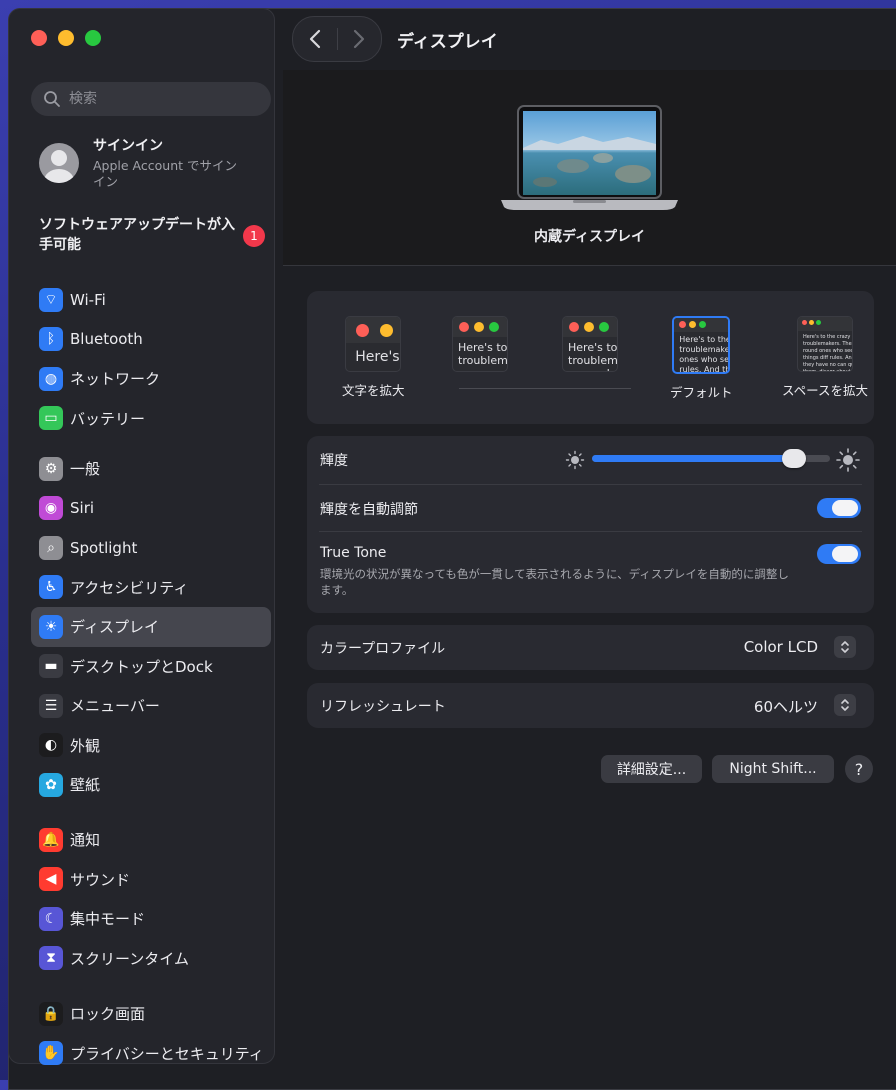 This screenshot has width=896, height=1090. What do you see at coordinates (141, 666) in the screenshot?
I see `sidebar-item-label: デスクトップとDock` at bounding box center [141, 666].